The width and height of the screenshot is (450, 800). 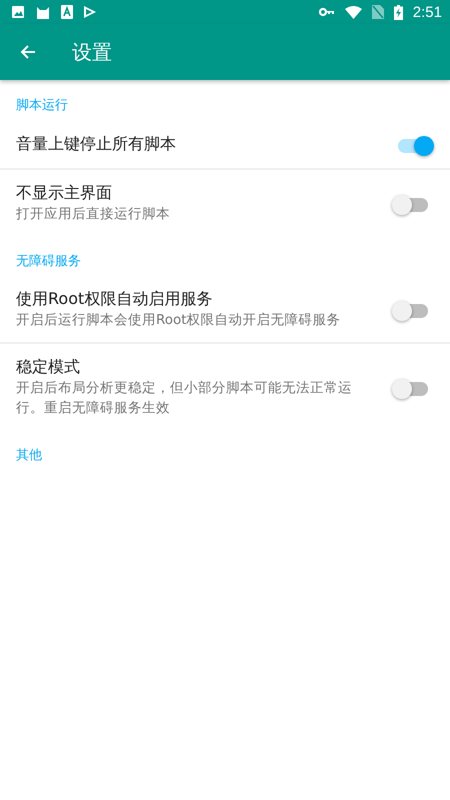 I want to click on back-arrow-icon, so click(x=28, y=52).